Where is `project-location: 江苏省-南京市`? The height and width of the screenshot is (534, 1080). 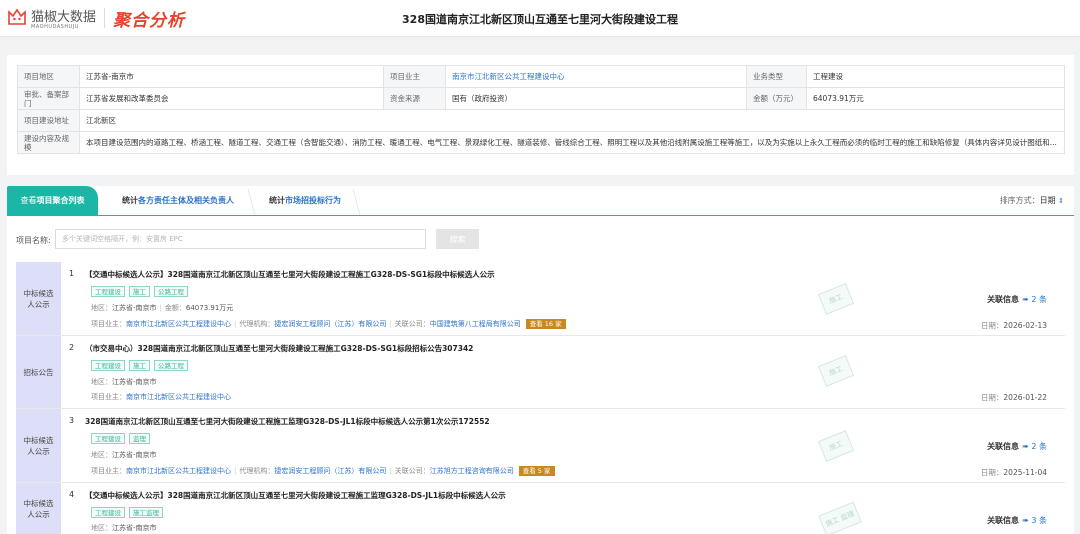 project-location: 江苏省-南京市 is located at coordinates (231, 76).